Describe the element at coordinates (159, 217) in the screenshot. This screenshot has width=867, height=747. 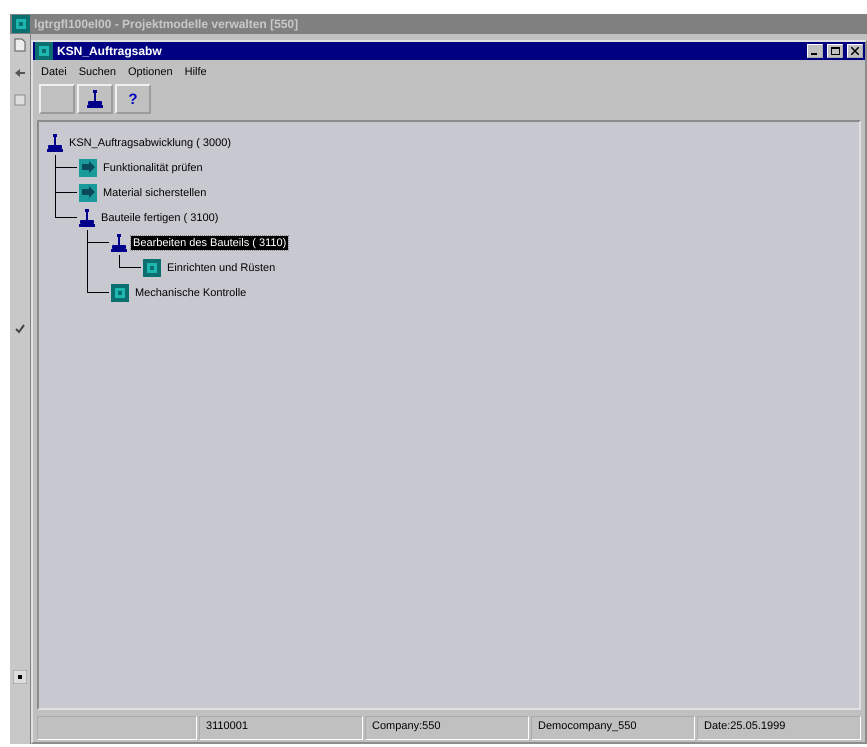
I see `tree-item: Bauteile fertigen ( 3100)` at that location.